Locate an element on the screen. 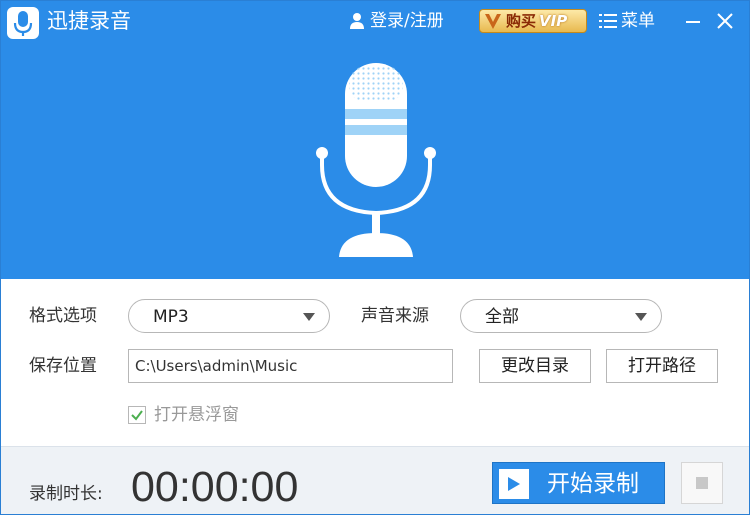 The width and height of the screenshot is (750, 515). checkmark-icon is located at coordinates (137, 415).